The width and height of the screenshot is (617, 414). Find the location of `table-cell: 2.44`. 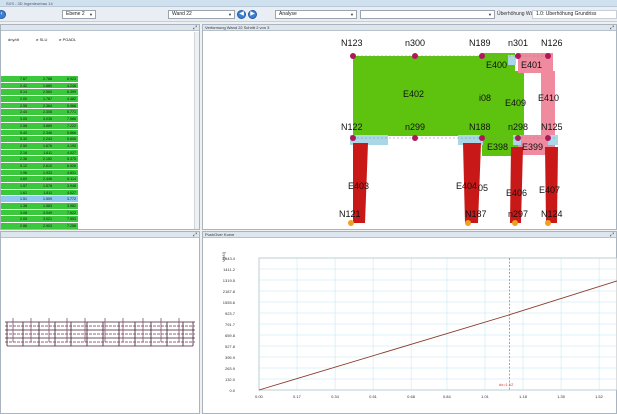

table-cell: 2.44 is located at coordinates (23, 112).